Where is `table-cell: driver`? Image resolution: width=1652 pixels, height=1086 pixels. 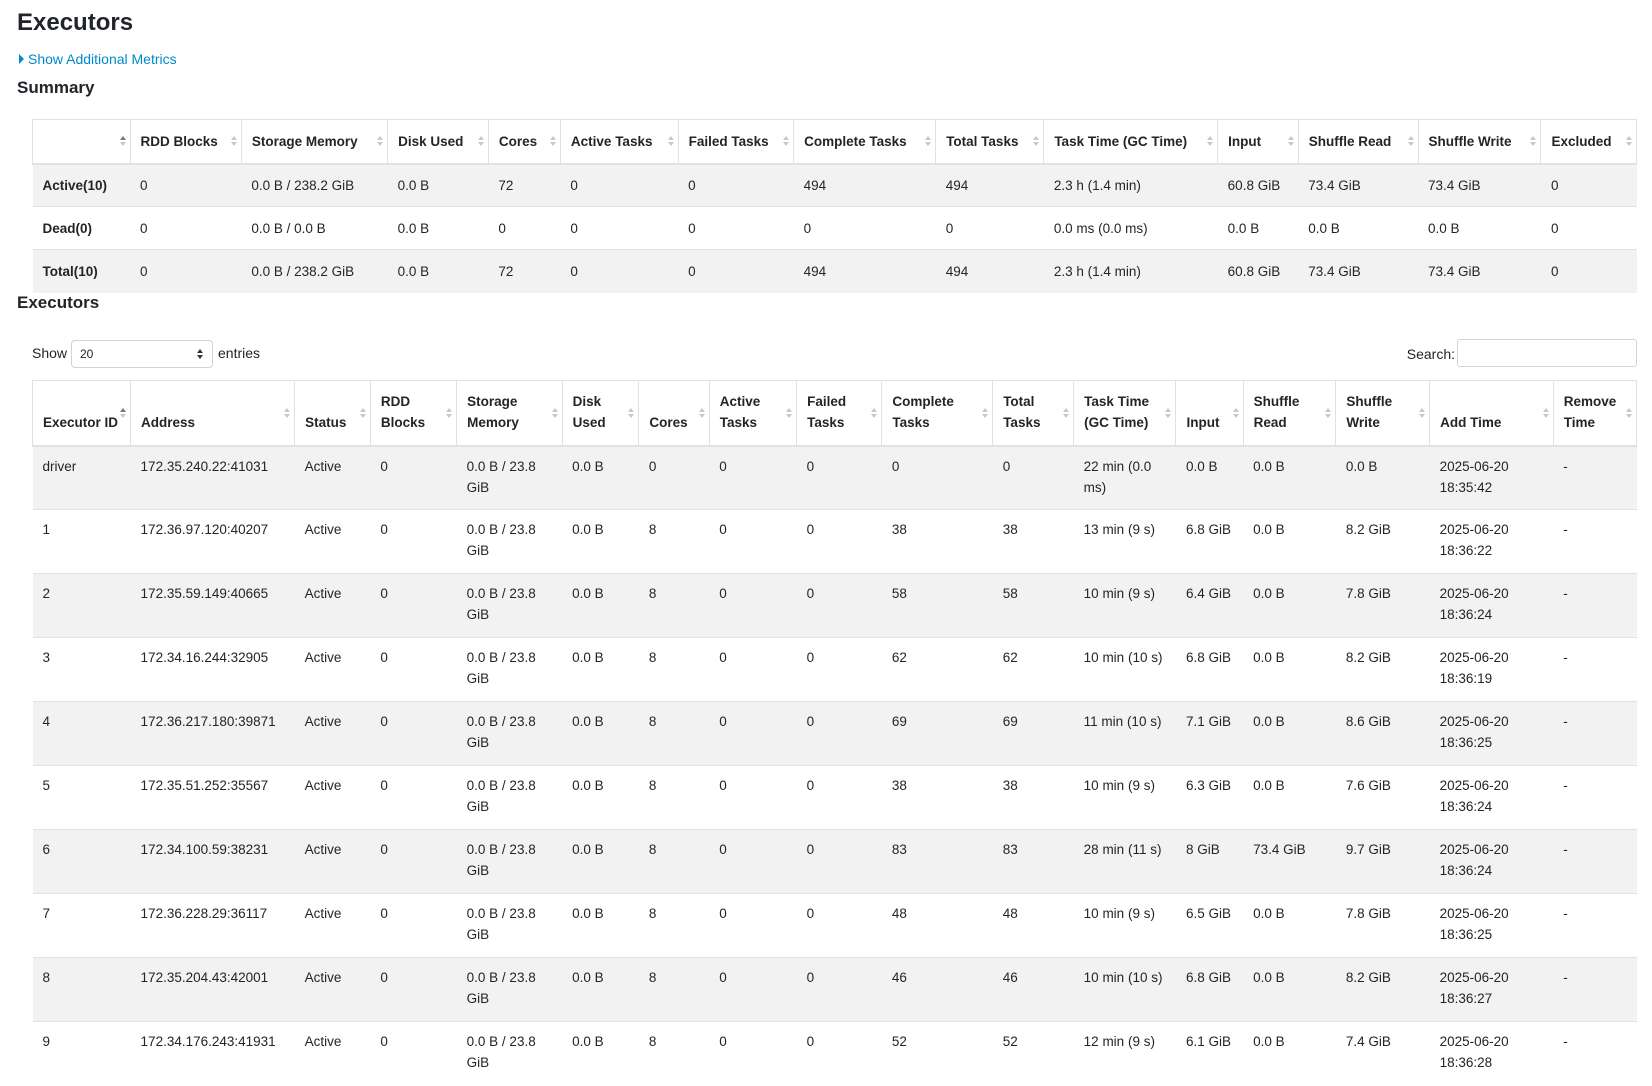
table-cell: driver is located at coordinates (81, 477).